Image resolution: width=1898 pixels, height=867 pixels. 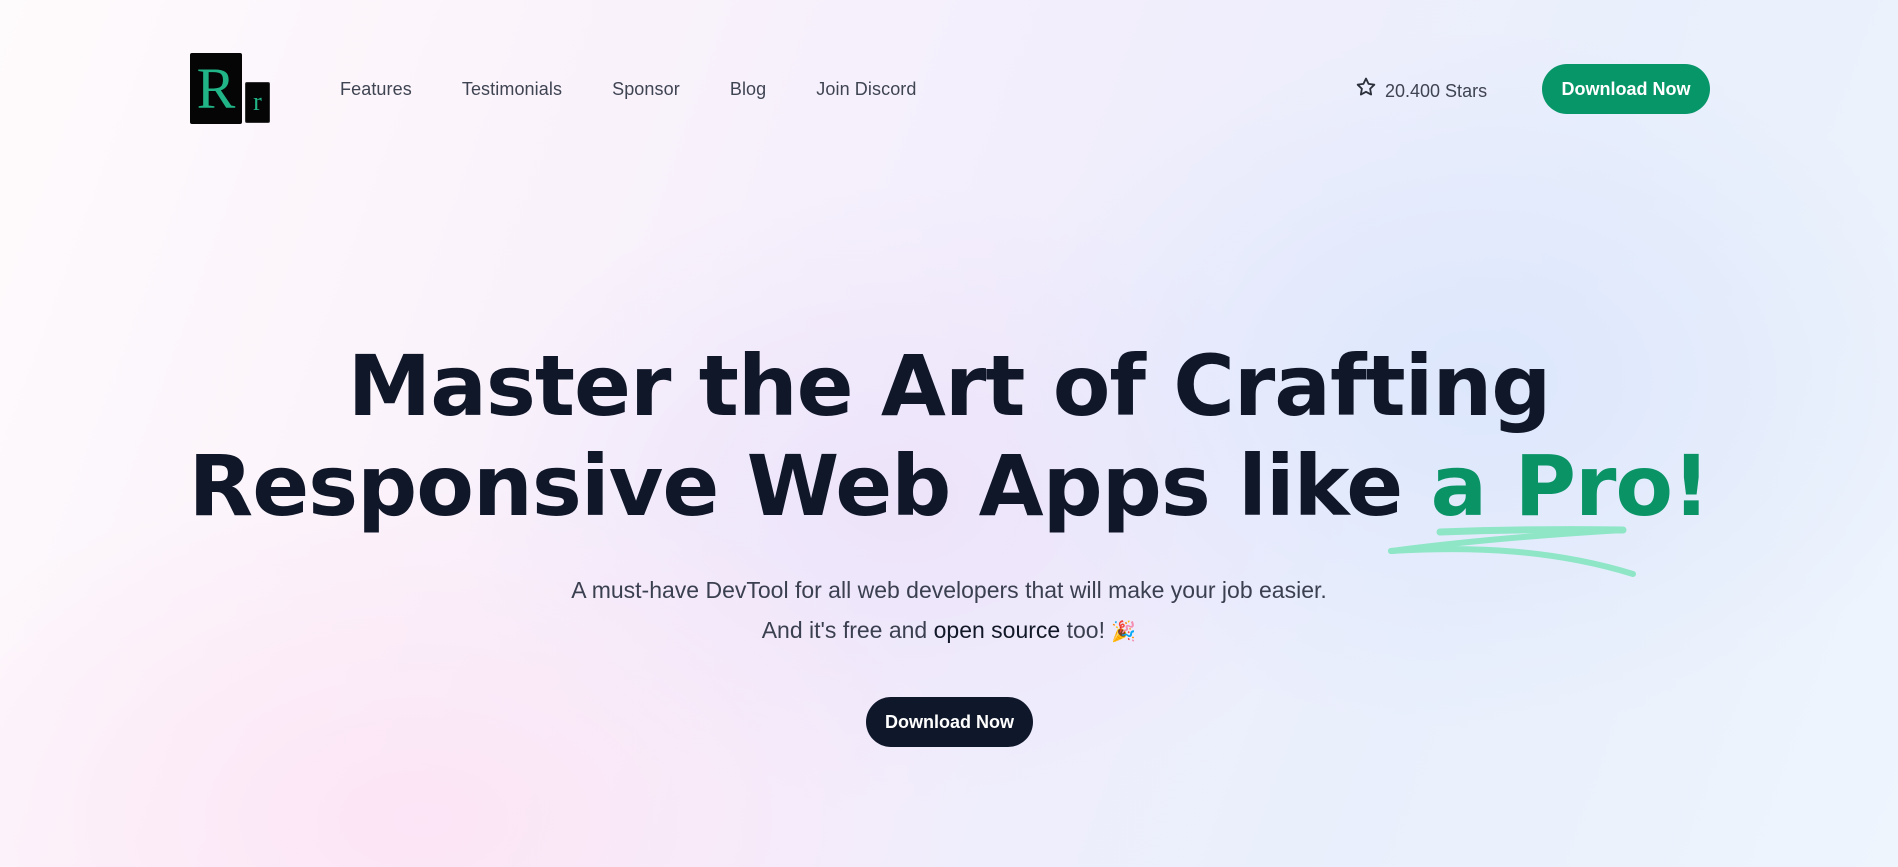 I want to click on logo: R r, so click(x=230, y=89).